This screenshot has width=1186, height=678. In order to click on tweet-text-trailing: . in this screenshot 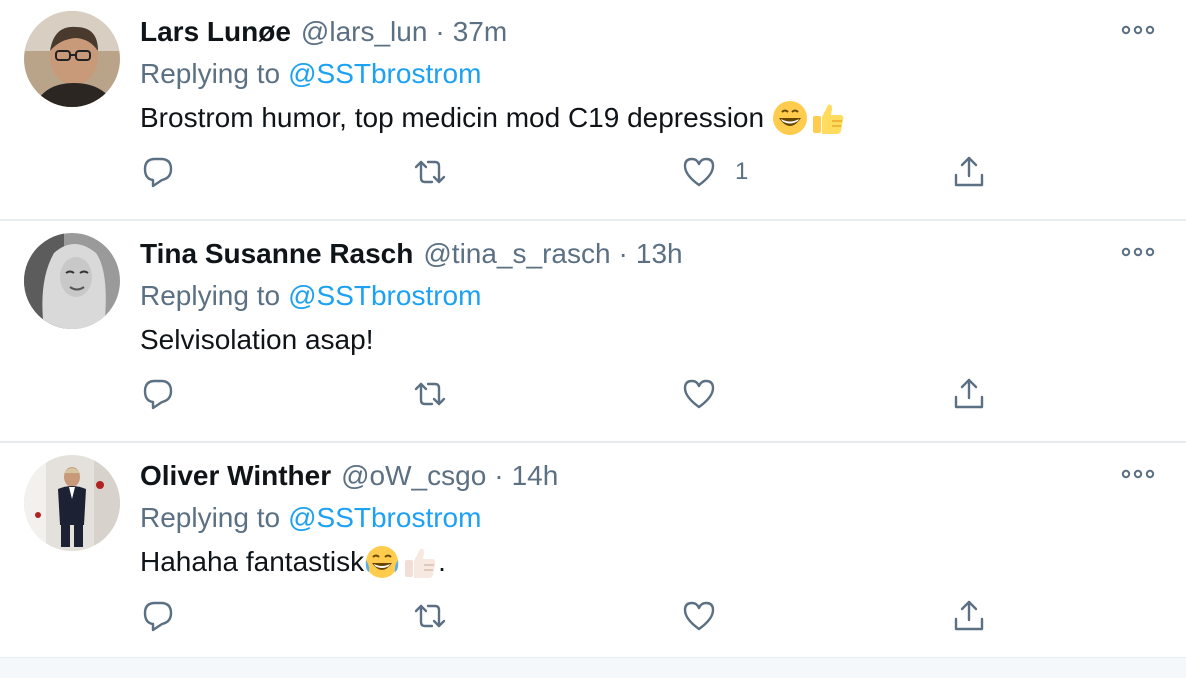, I will do `click(442, 561)`.